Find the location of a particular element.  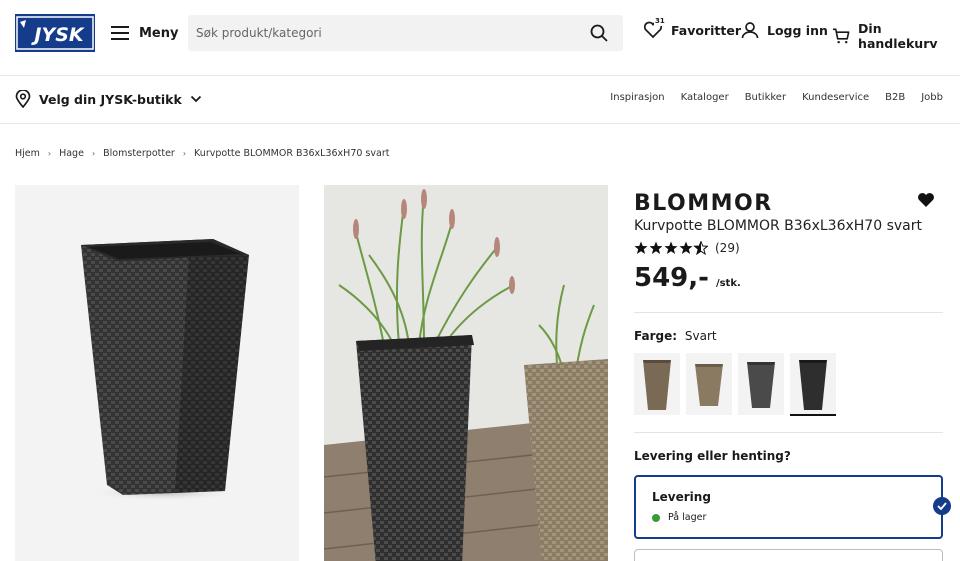

login-link: Logg inn is located at coordinates (784, 30).